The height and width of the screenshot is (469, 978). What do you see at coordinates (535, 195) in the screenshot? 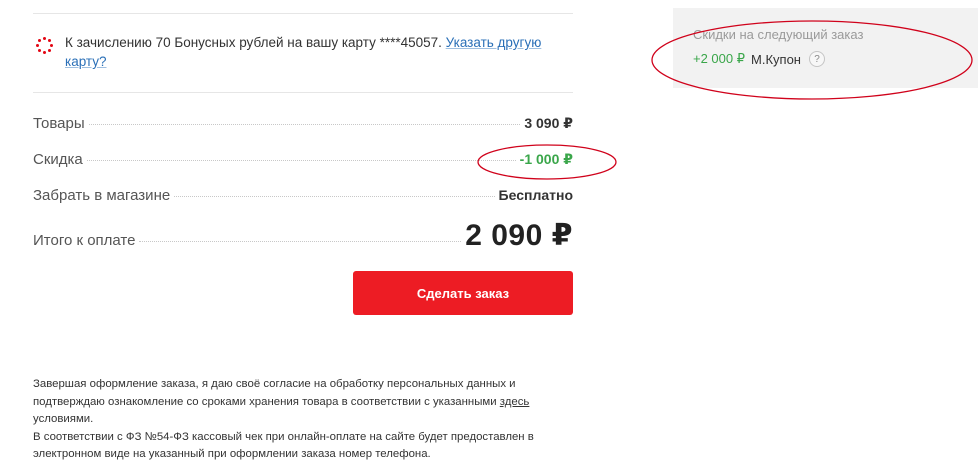
I see `pickup-value: Бесплатно` at bounding box center [535, 195].